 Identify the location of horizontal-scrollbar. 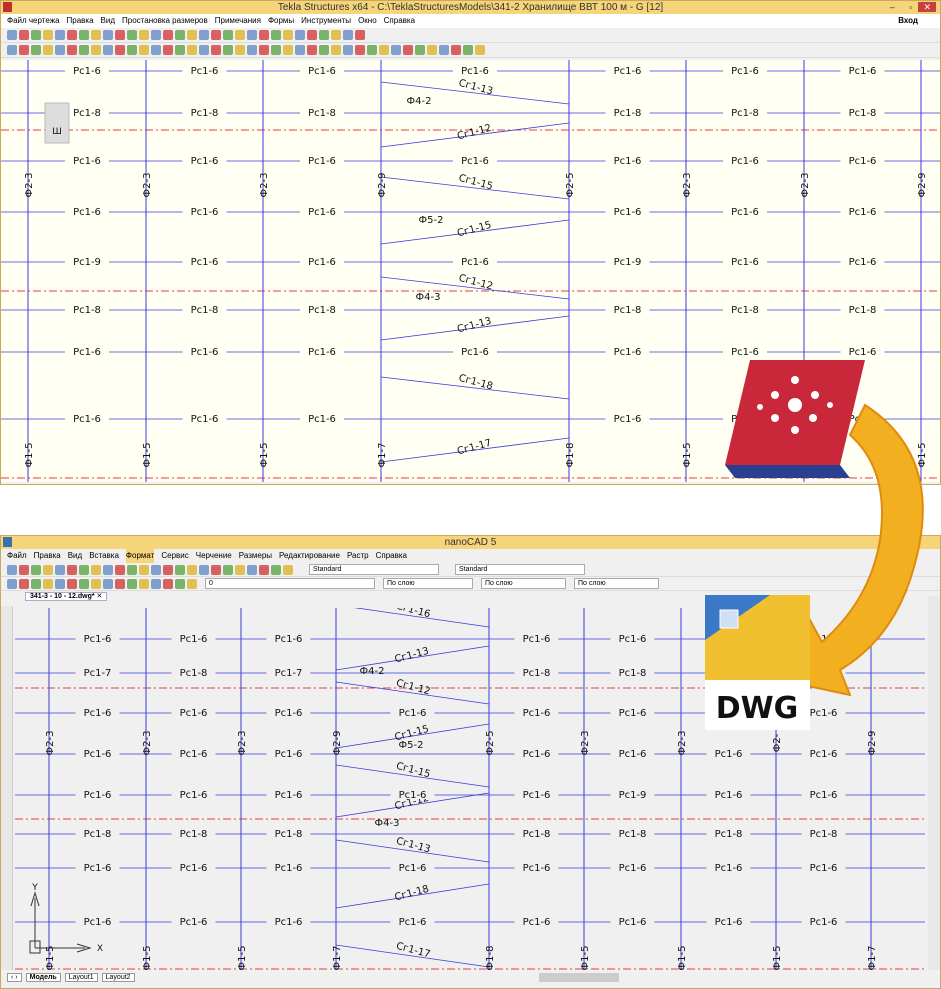
(578, 977).